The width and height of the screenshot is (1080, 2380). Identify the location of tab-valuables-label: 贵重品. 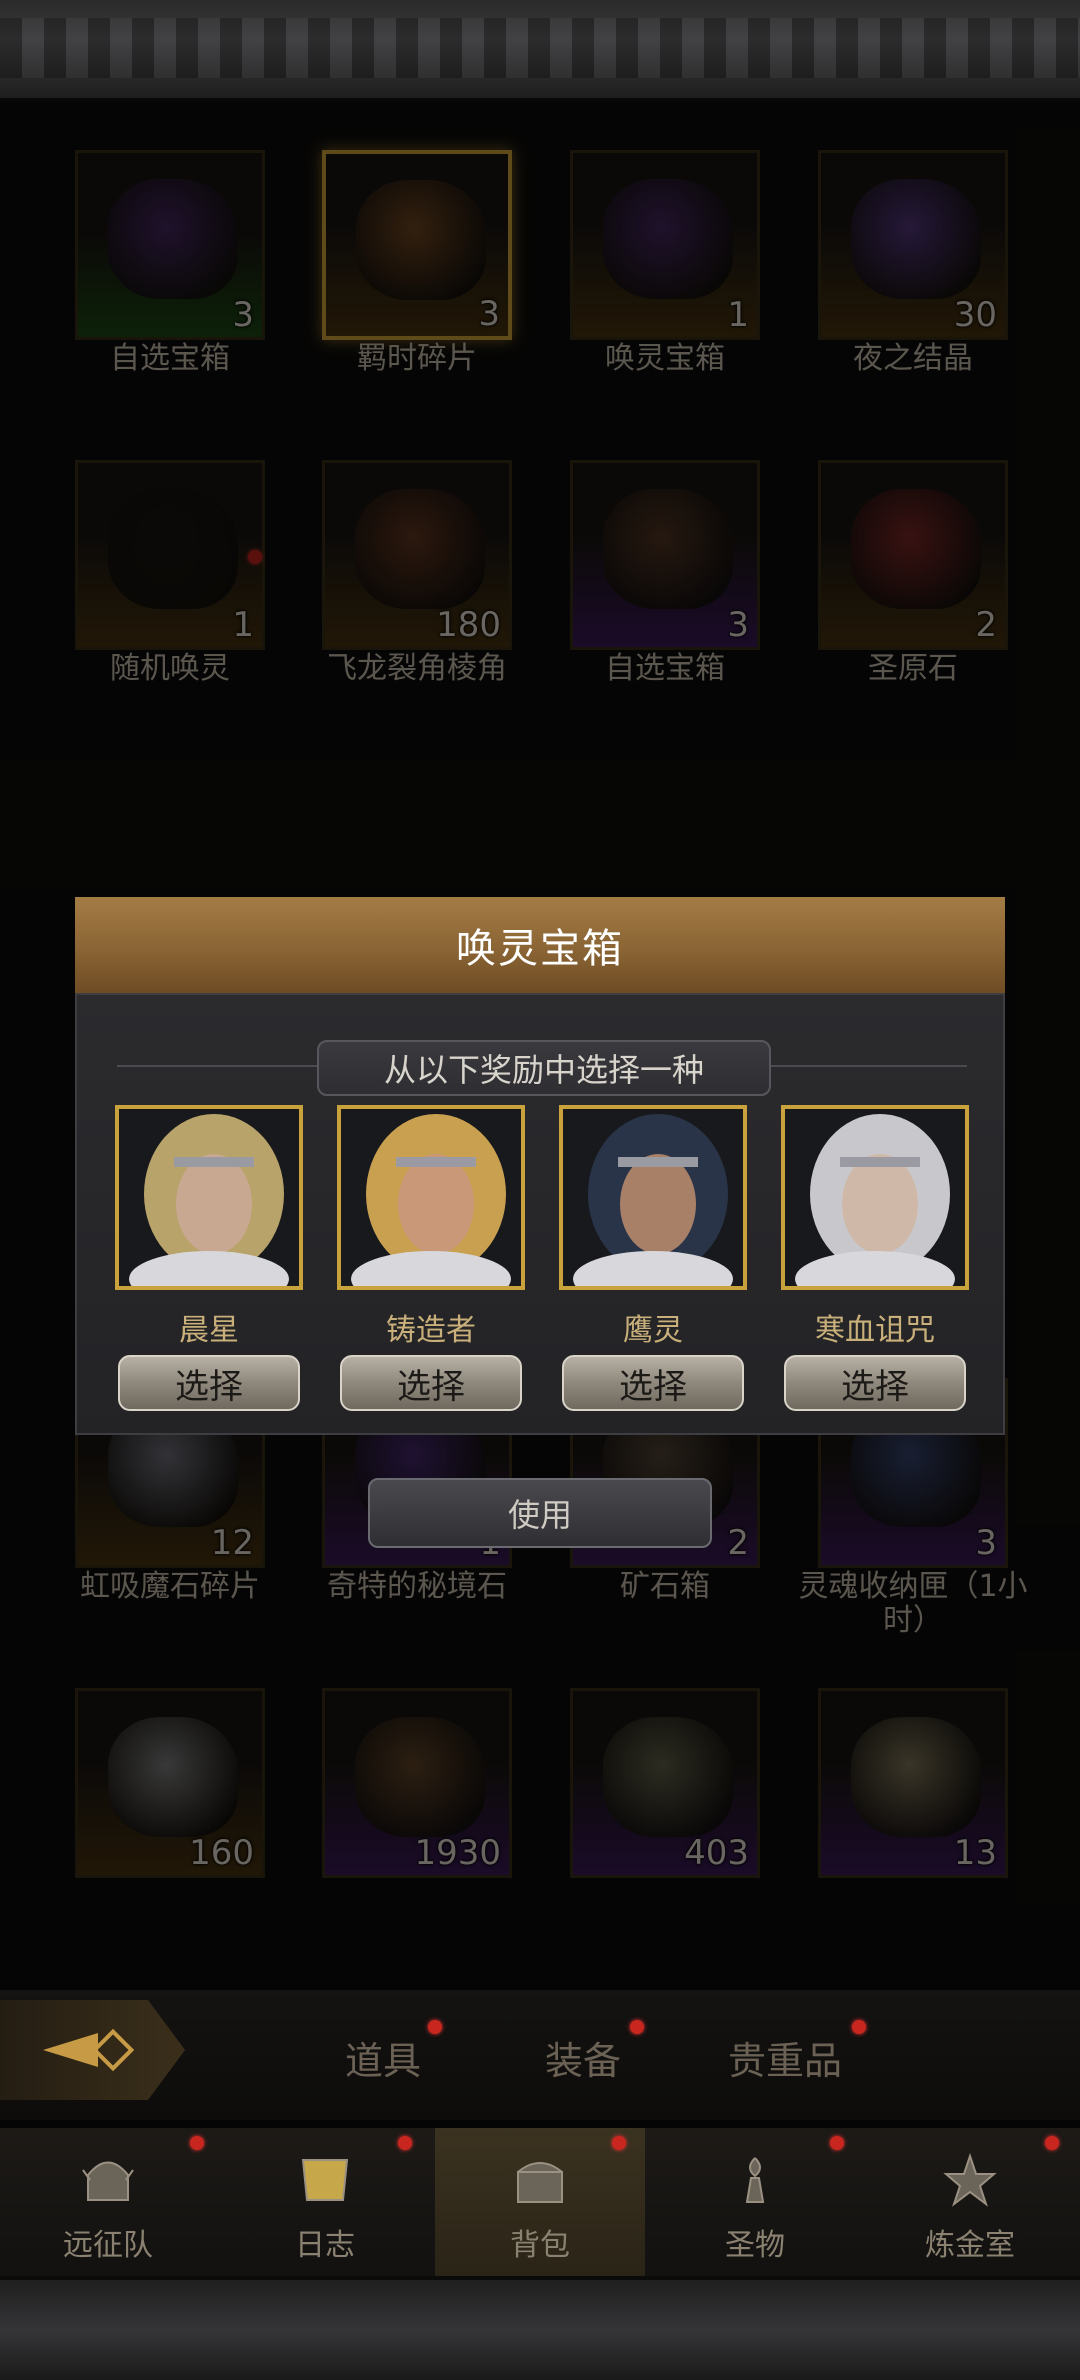
(785, 2061).